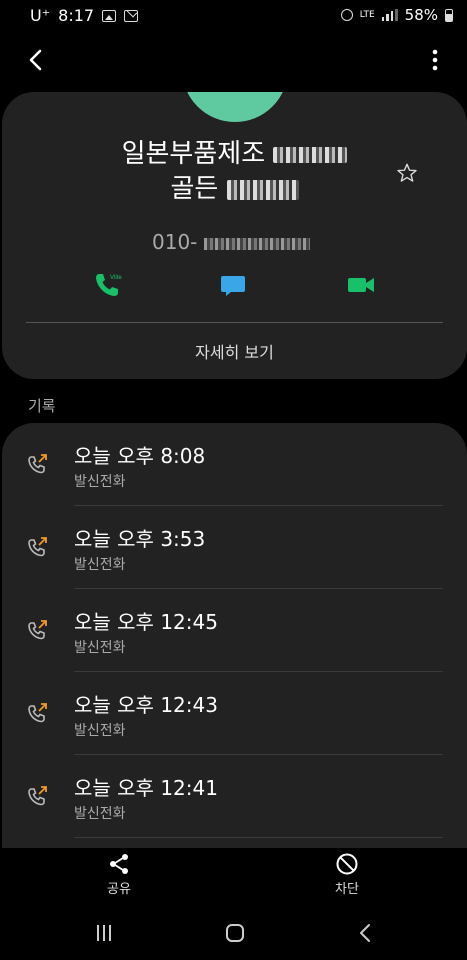 The height and width of the screenshot is (960, 467). What do you see at coordinates (407, 173) in the screenshot?
I see `favorite-star-icon` at bounding box center [407, 173].